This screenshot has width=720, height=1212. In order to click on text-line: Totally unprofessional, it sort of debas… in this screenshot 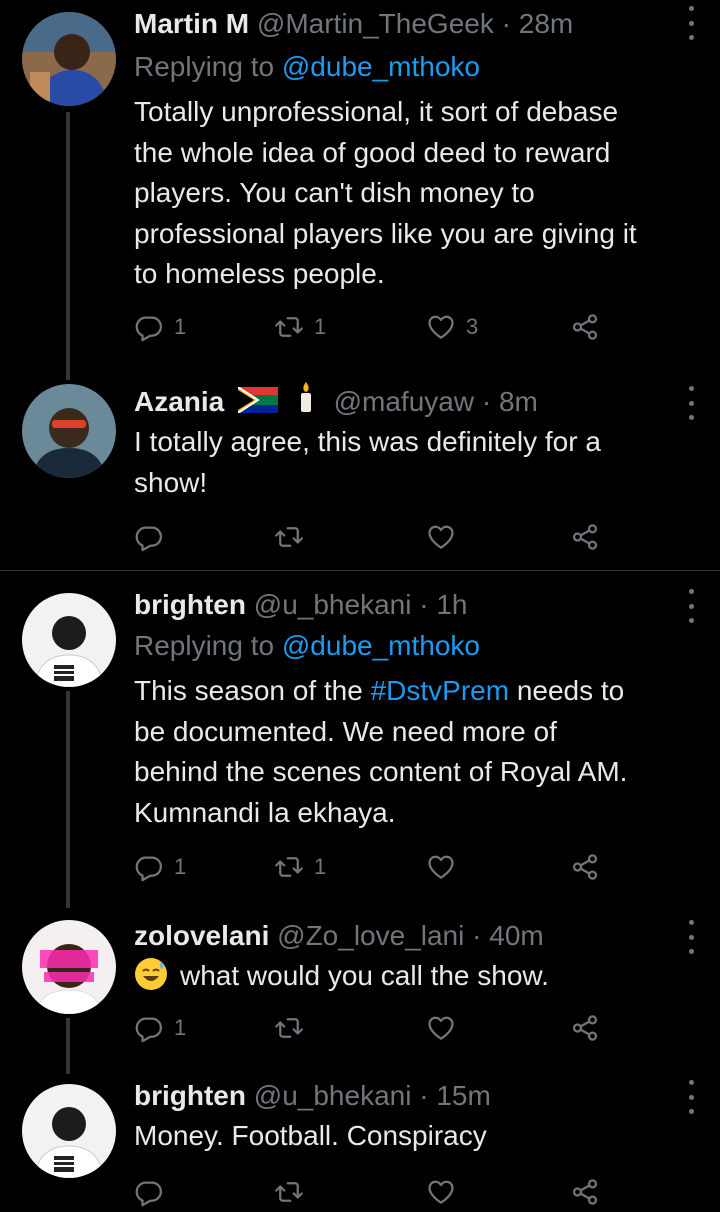, I will do `click(376, 111)`.